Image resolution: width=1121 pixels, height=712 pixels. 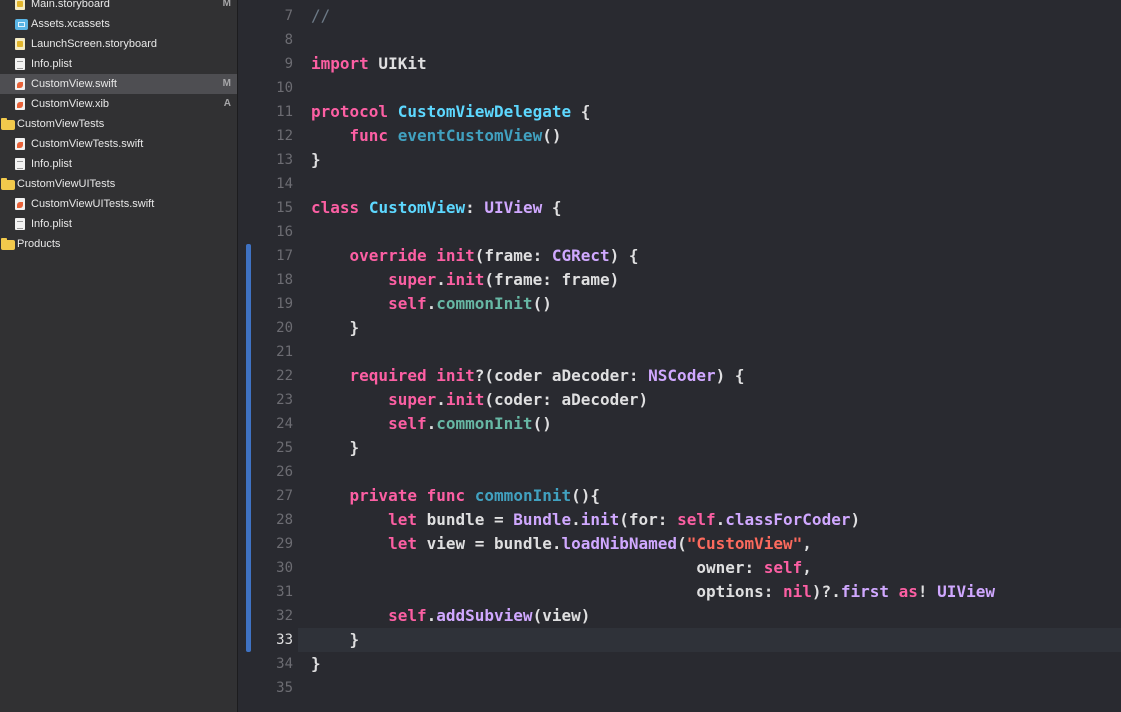 I want to click on navigator-file: LaunchScreen.storyboard, so click(x=118, y=44).